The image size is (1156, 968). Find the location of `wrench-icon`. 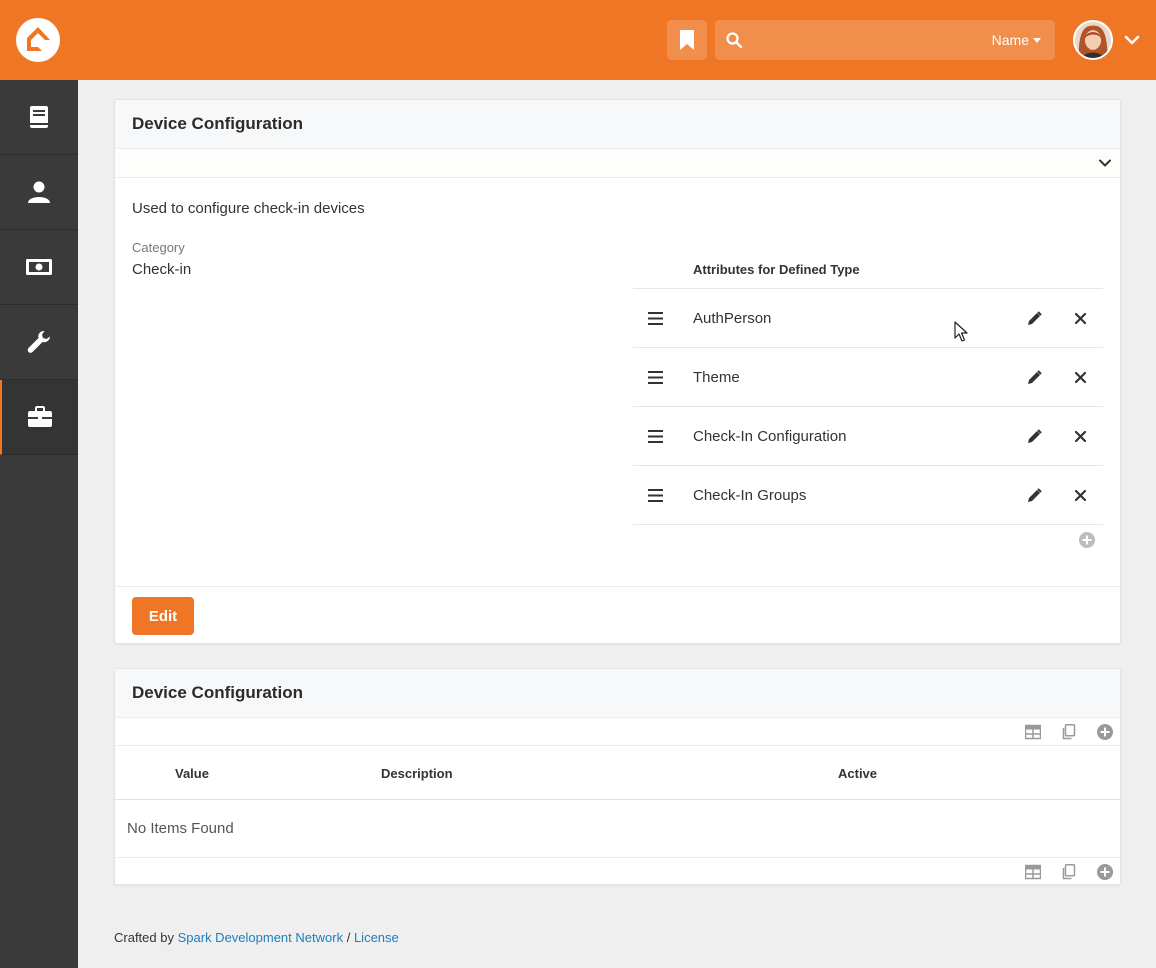

wrench-icon is located at coordinates (38, 342).